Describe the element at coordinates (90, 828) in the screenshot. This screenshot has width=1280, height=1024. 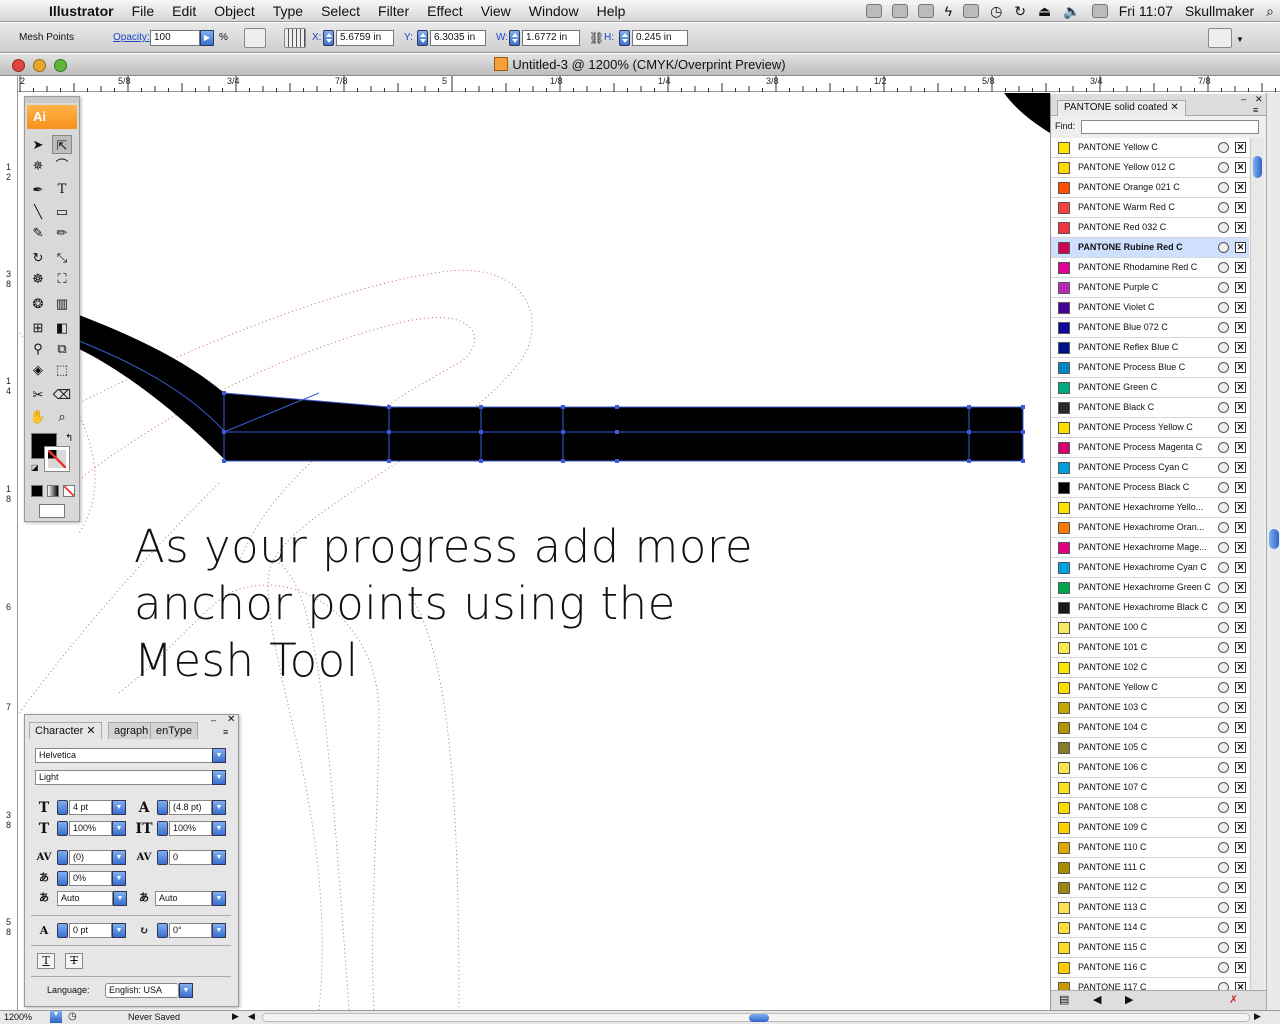
I see `horizontal-scale-input: 100%` at that location.